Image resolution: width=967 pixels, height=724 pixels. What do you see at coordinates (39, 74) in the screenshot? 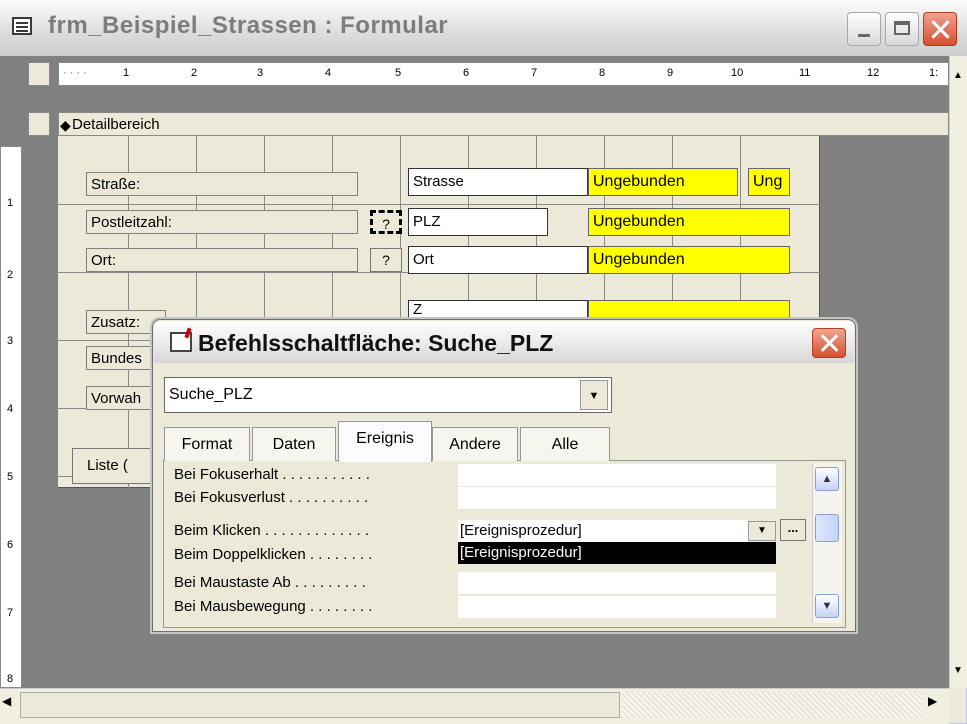
I see `ruler-corner` at bounding box center [39, 74].